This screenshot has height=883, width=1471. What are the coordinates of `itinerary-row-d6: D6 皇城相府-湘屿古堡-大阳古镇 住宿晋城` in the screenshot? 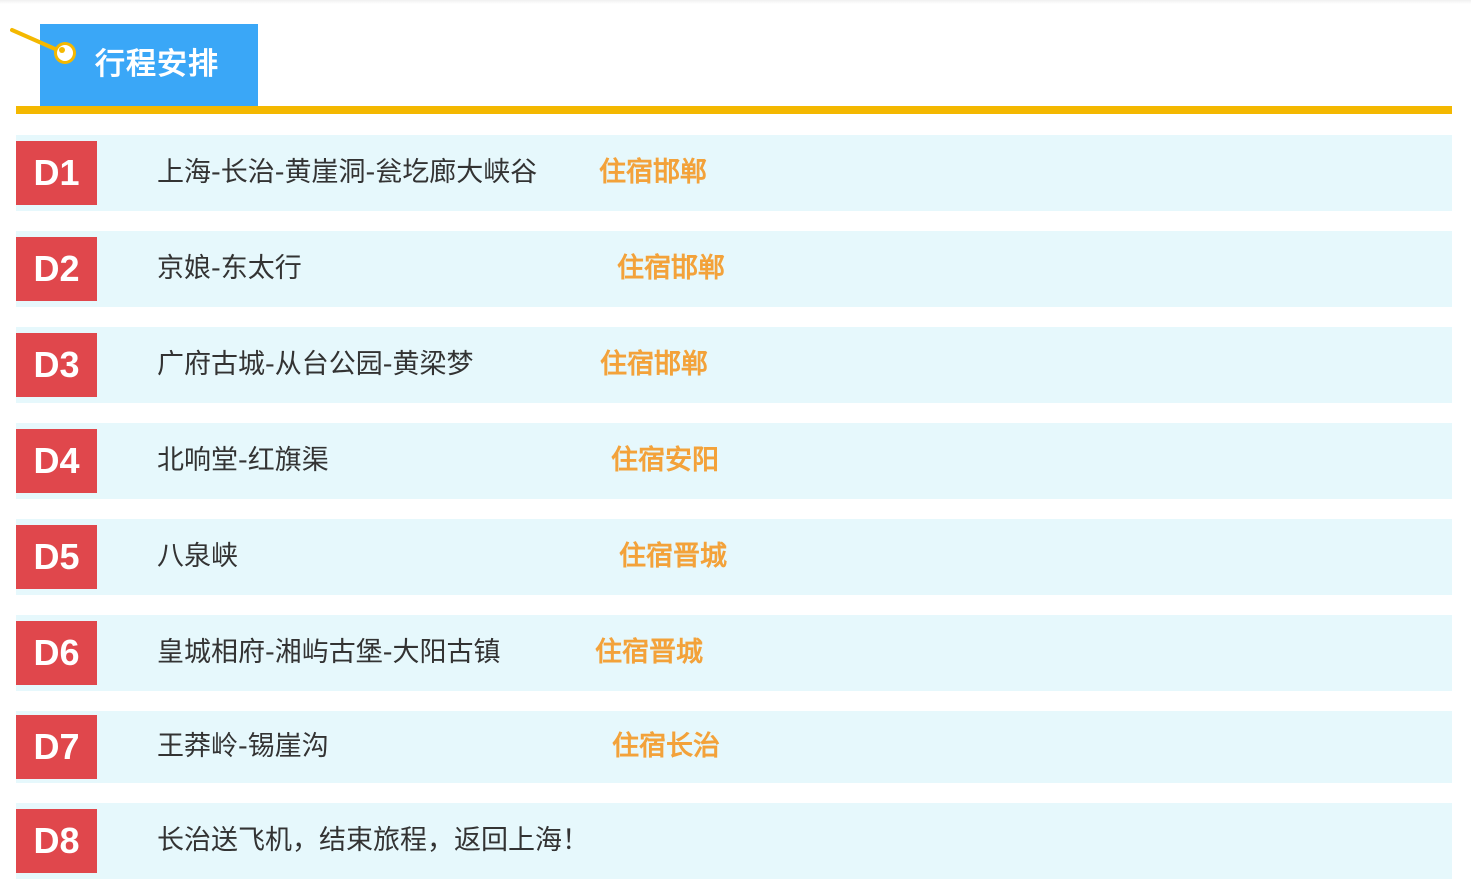 It's located at (734, 653).